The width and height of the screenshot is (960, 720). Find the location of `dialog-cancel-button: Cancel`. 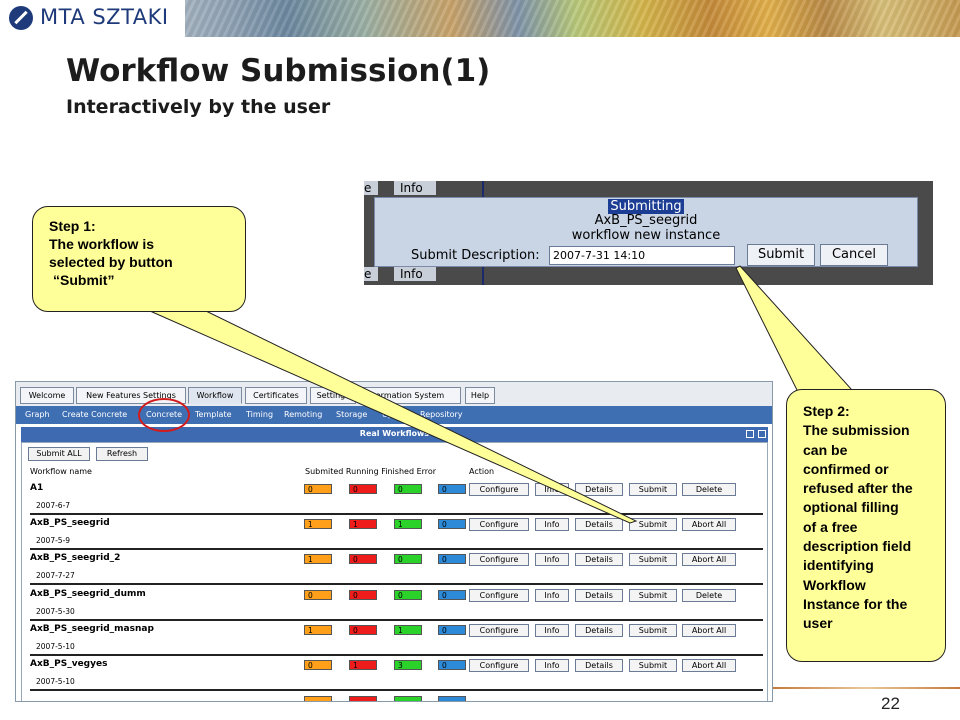

dialog-cancel-button: Cancel is located at coordinates (854, 255).